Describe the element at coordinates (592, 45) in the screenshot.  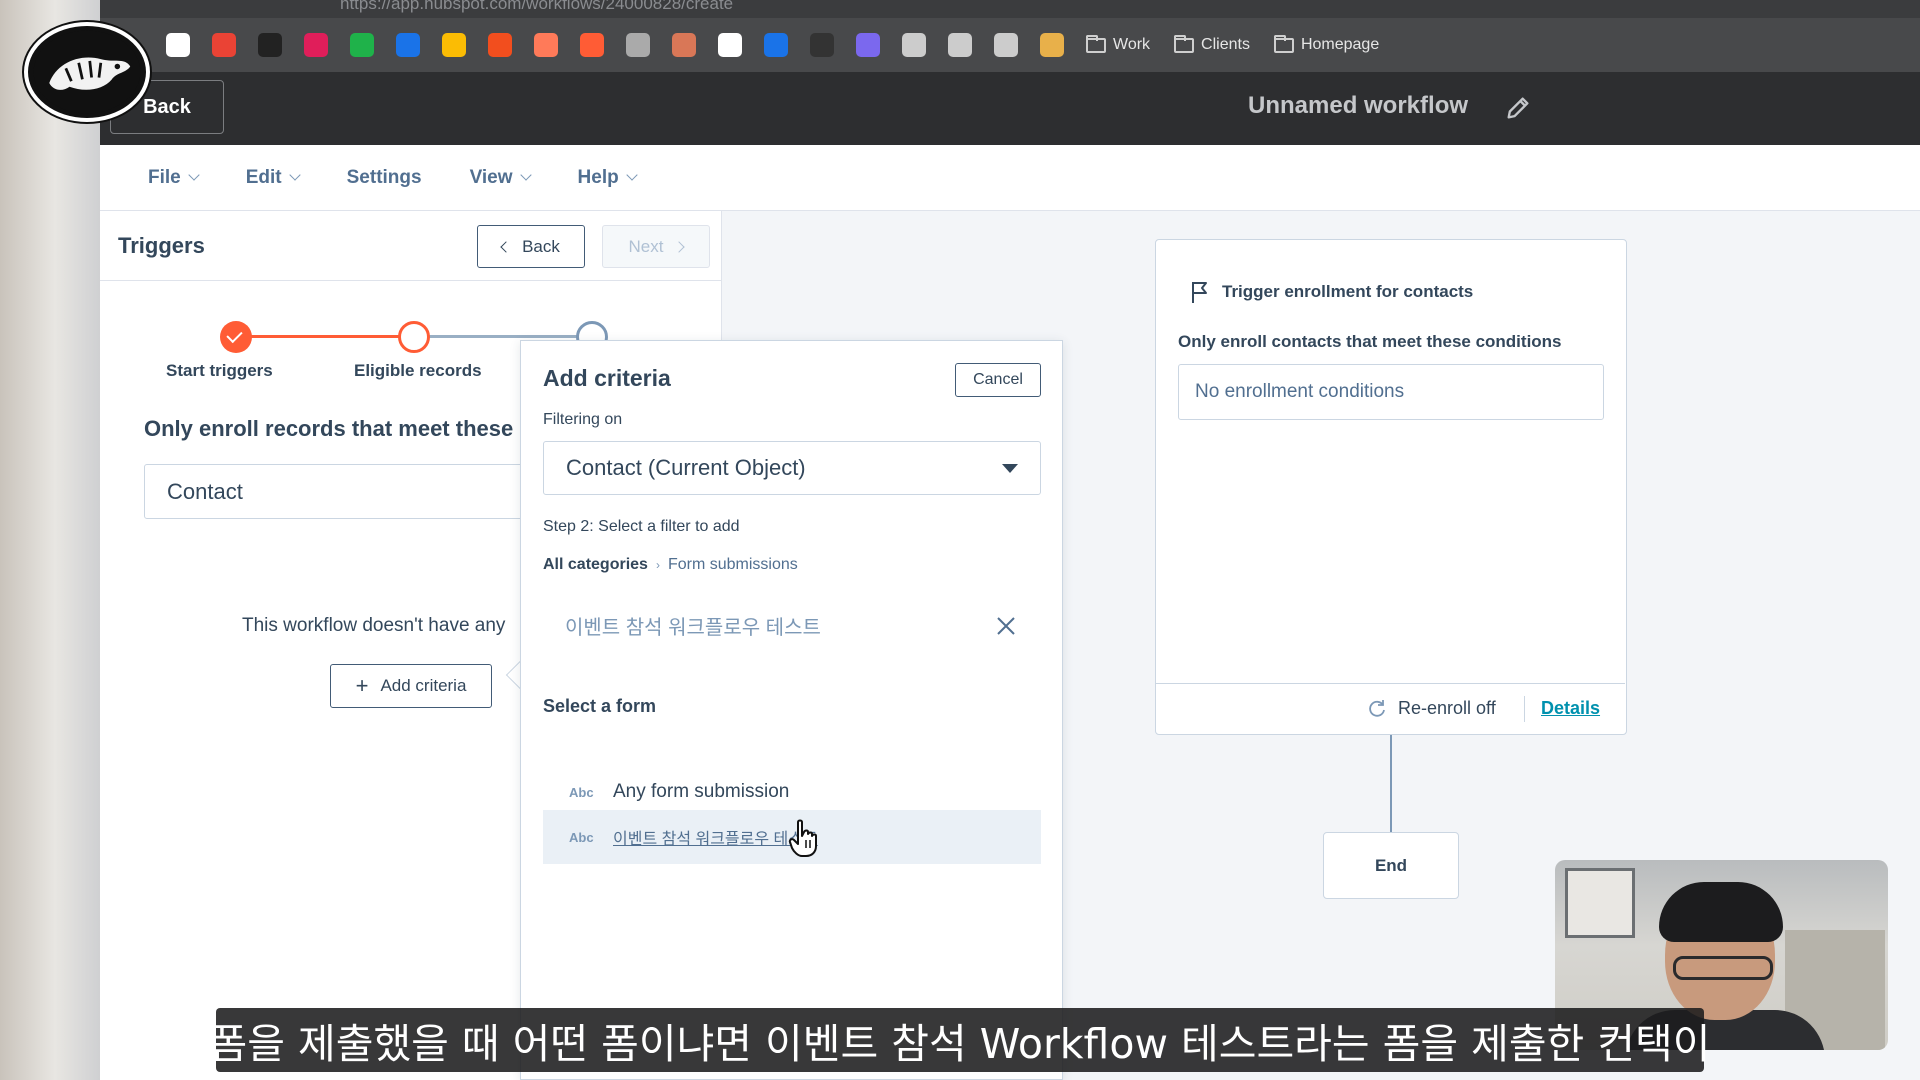
I see `hubspot-square-icon` at that location.